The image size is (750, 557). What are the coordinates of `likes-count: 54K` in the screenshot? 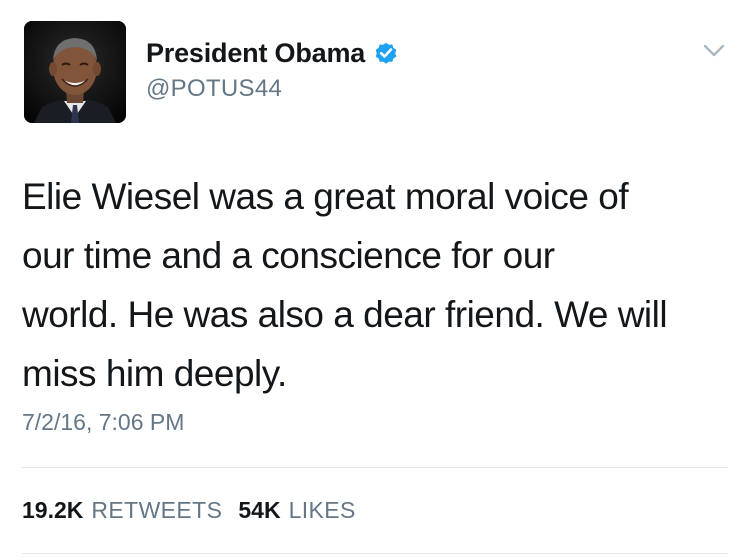 It's located at (259, 510).